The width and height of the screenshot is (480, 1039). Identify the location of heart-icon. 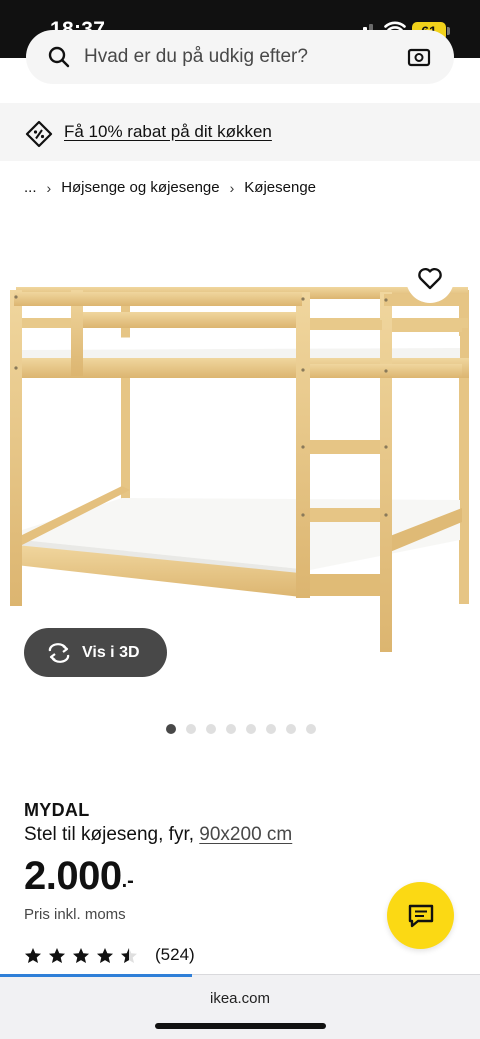
(430, 278).